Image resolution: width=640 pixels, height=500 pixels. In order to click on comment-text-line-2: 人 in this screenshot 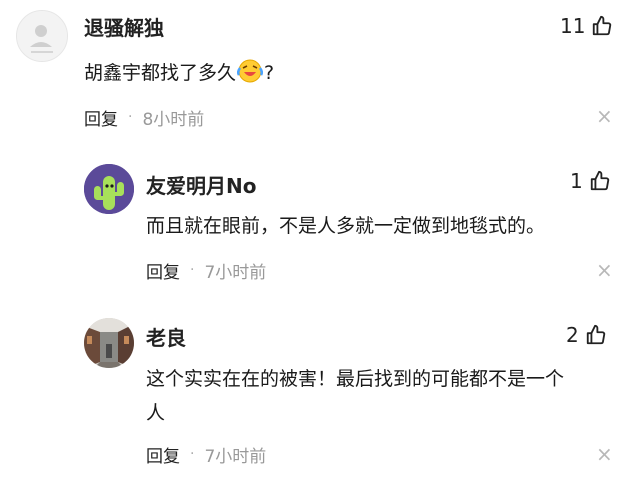, I will do `click(156, 413)`.